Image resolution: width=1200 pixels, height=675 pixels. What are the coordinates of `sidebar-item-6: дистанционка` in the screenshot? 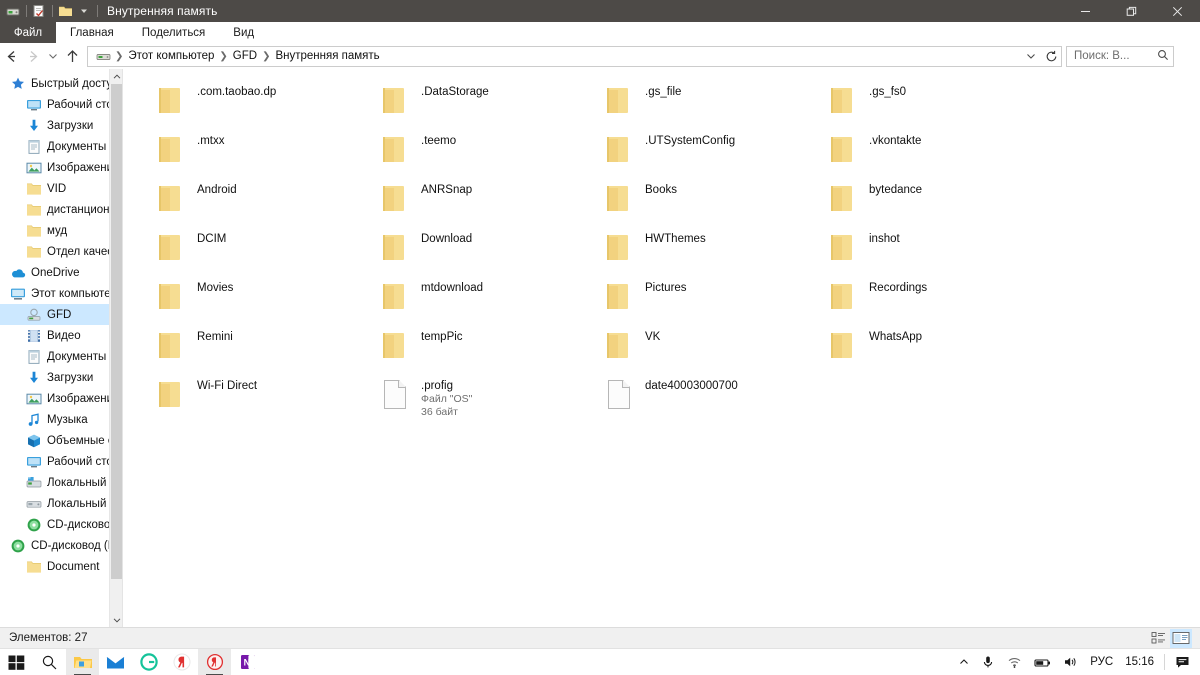 It's located at (61, 209).